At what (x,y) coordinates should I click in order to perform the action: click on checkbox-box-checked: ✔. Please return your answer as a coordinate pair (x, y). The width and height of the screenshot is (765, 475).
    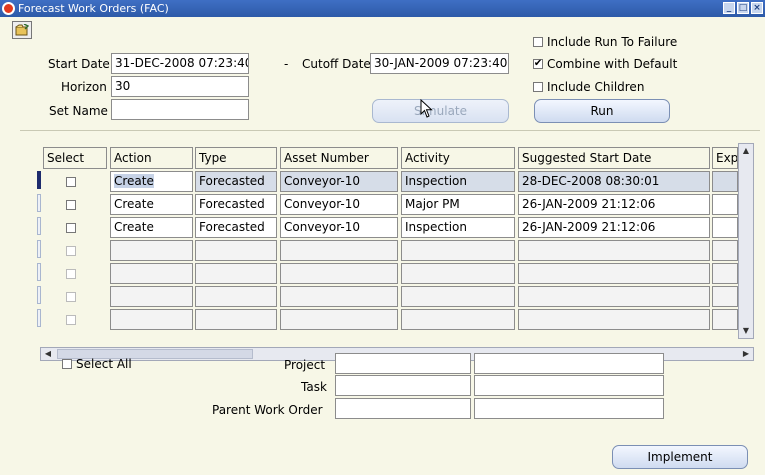
    Looking at the image, I should click on (538, 64).